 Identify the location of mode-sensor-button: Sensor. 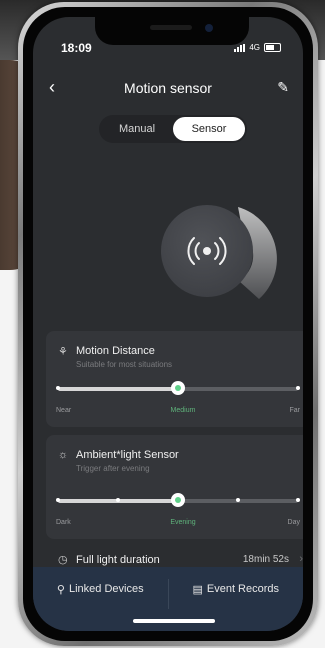
(209, 129).